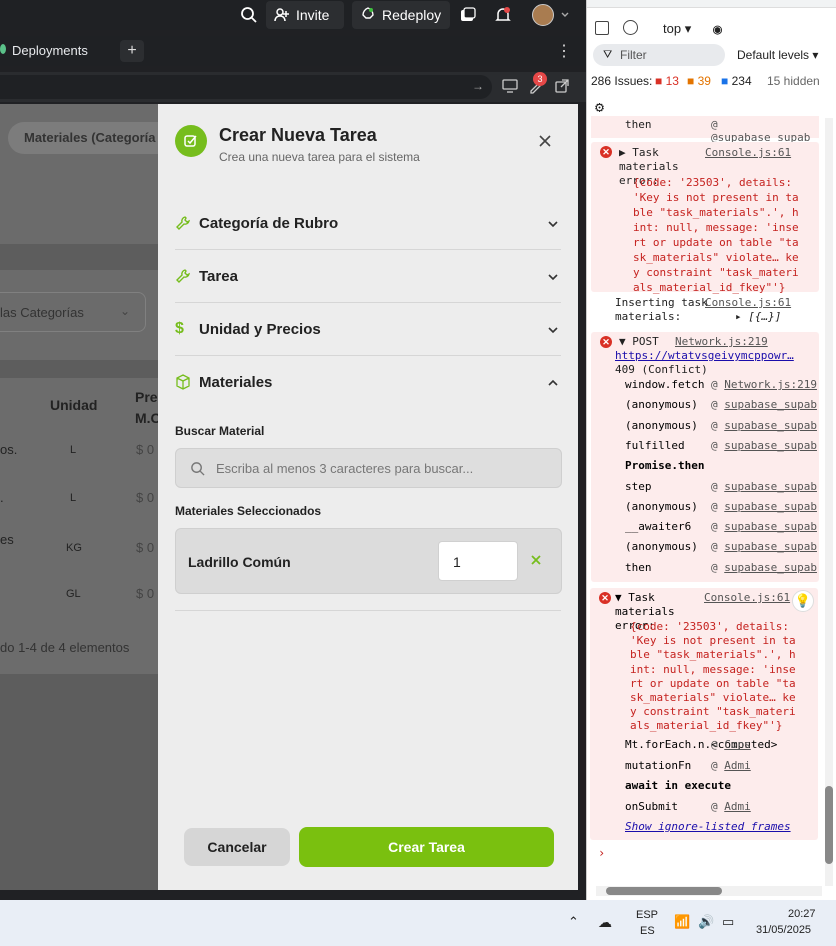 The height and width of the screenshot is (946, 836). I want to click on error-object-line: y constraint "task_materi, so click(713, 712).